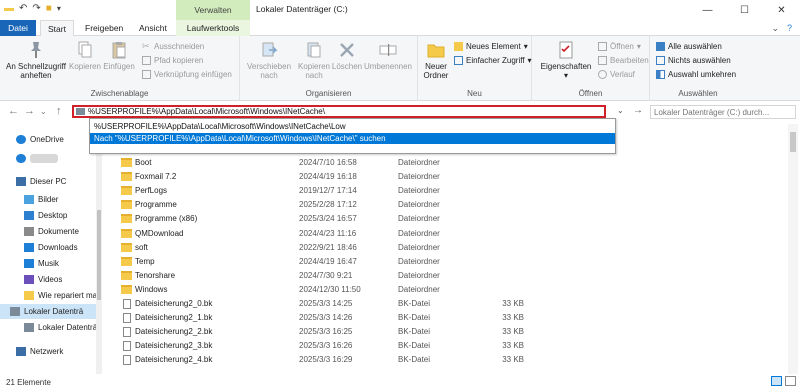 This screenshot has width=800, height=391. I want to click on file-name: Tenorshare, so click(155, 275).